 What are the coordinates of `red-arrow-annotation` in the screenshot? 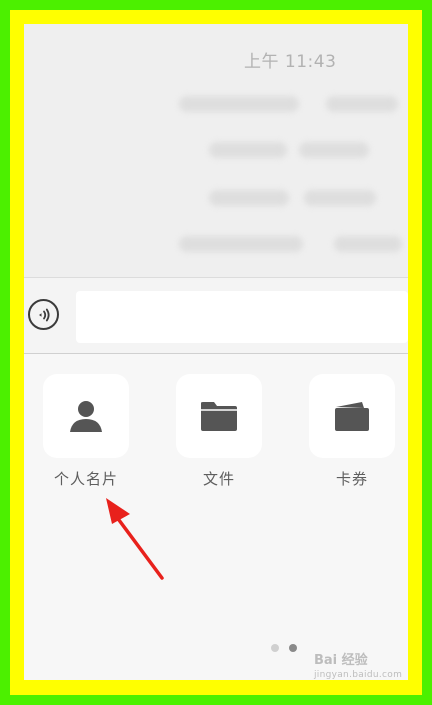 It's located at (135, 539).